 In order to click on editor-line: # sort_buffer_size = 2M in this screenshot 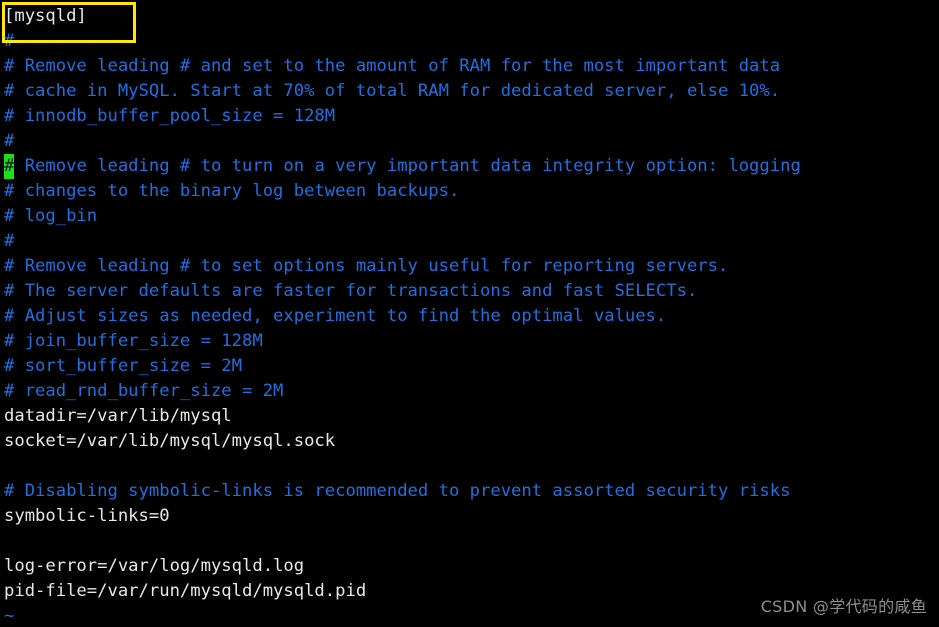, I will do `click(123, 366)`.